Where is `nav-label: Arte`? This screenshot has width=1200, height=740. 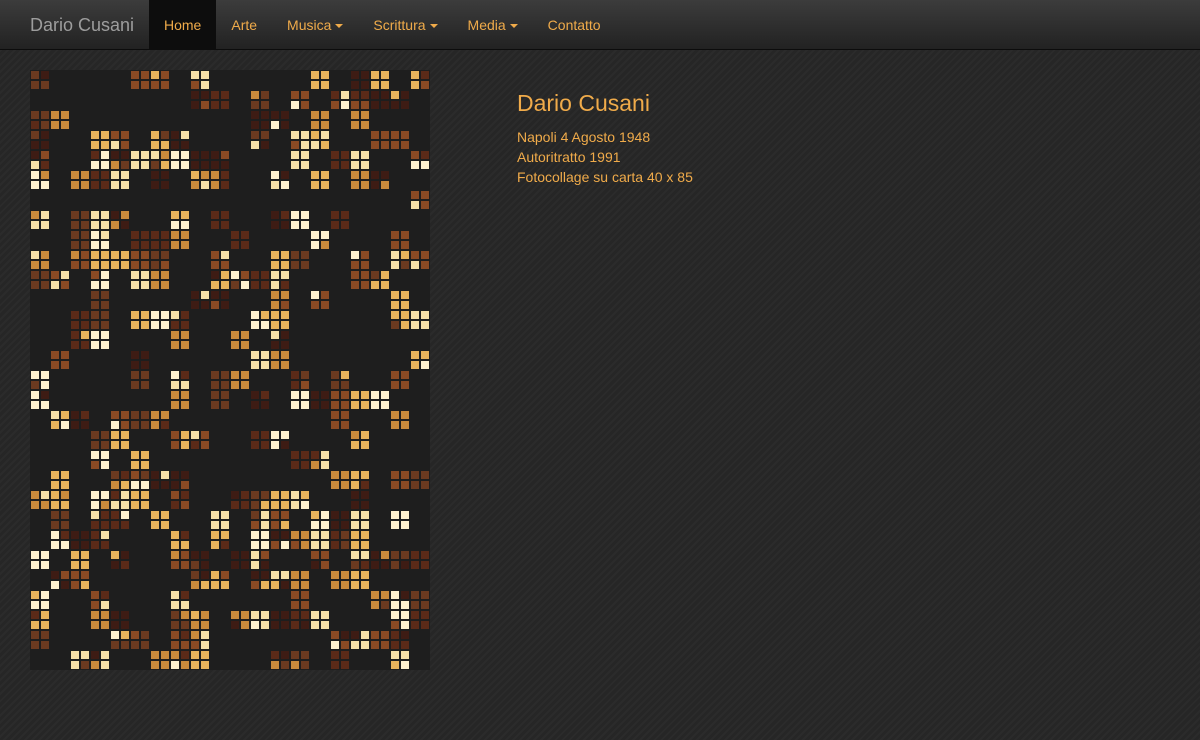 nav-label: Arte is located at coordinates (244, 25).